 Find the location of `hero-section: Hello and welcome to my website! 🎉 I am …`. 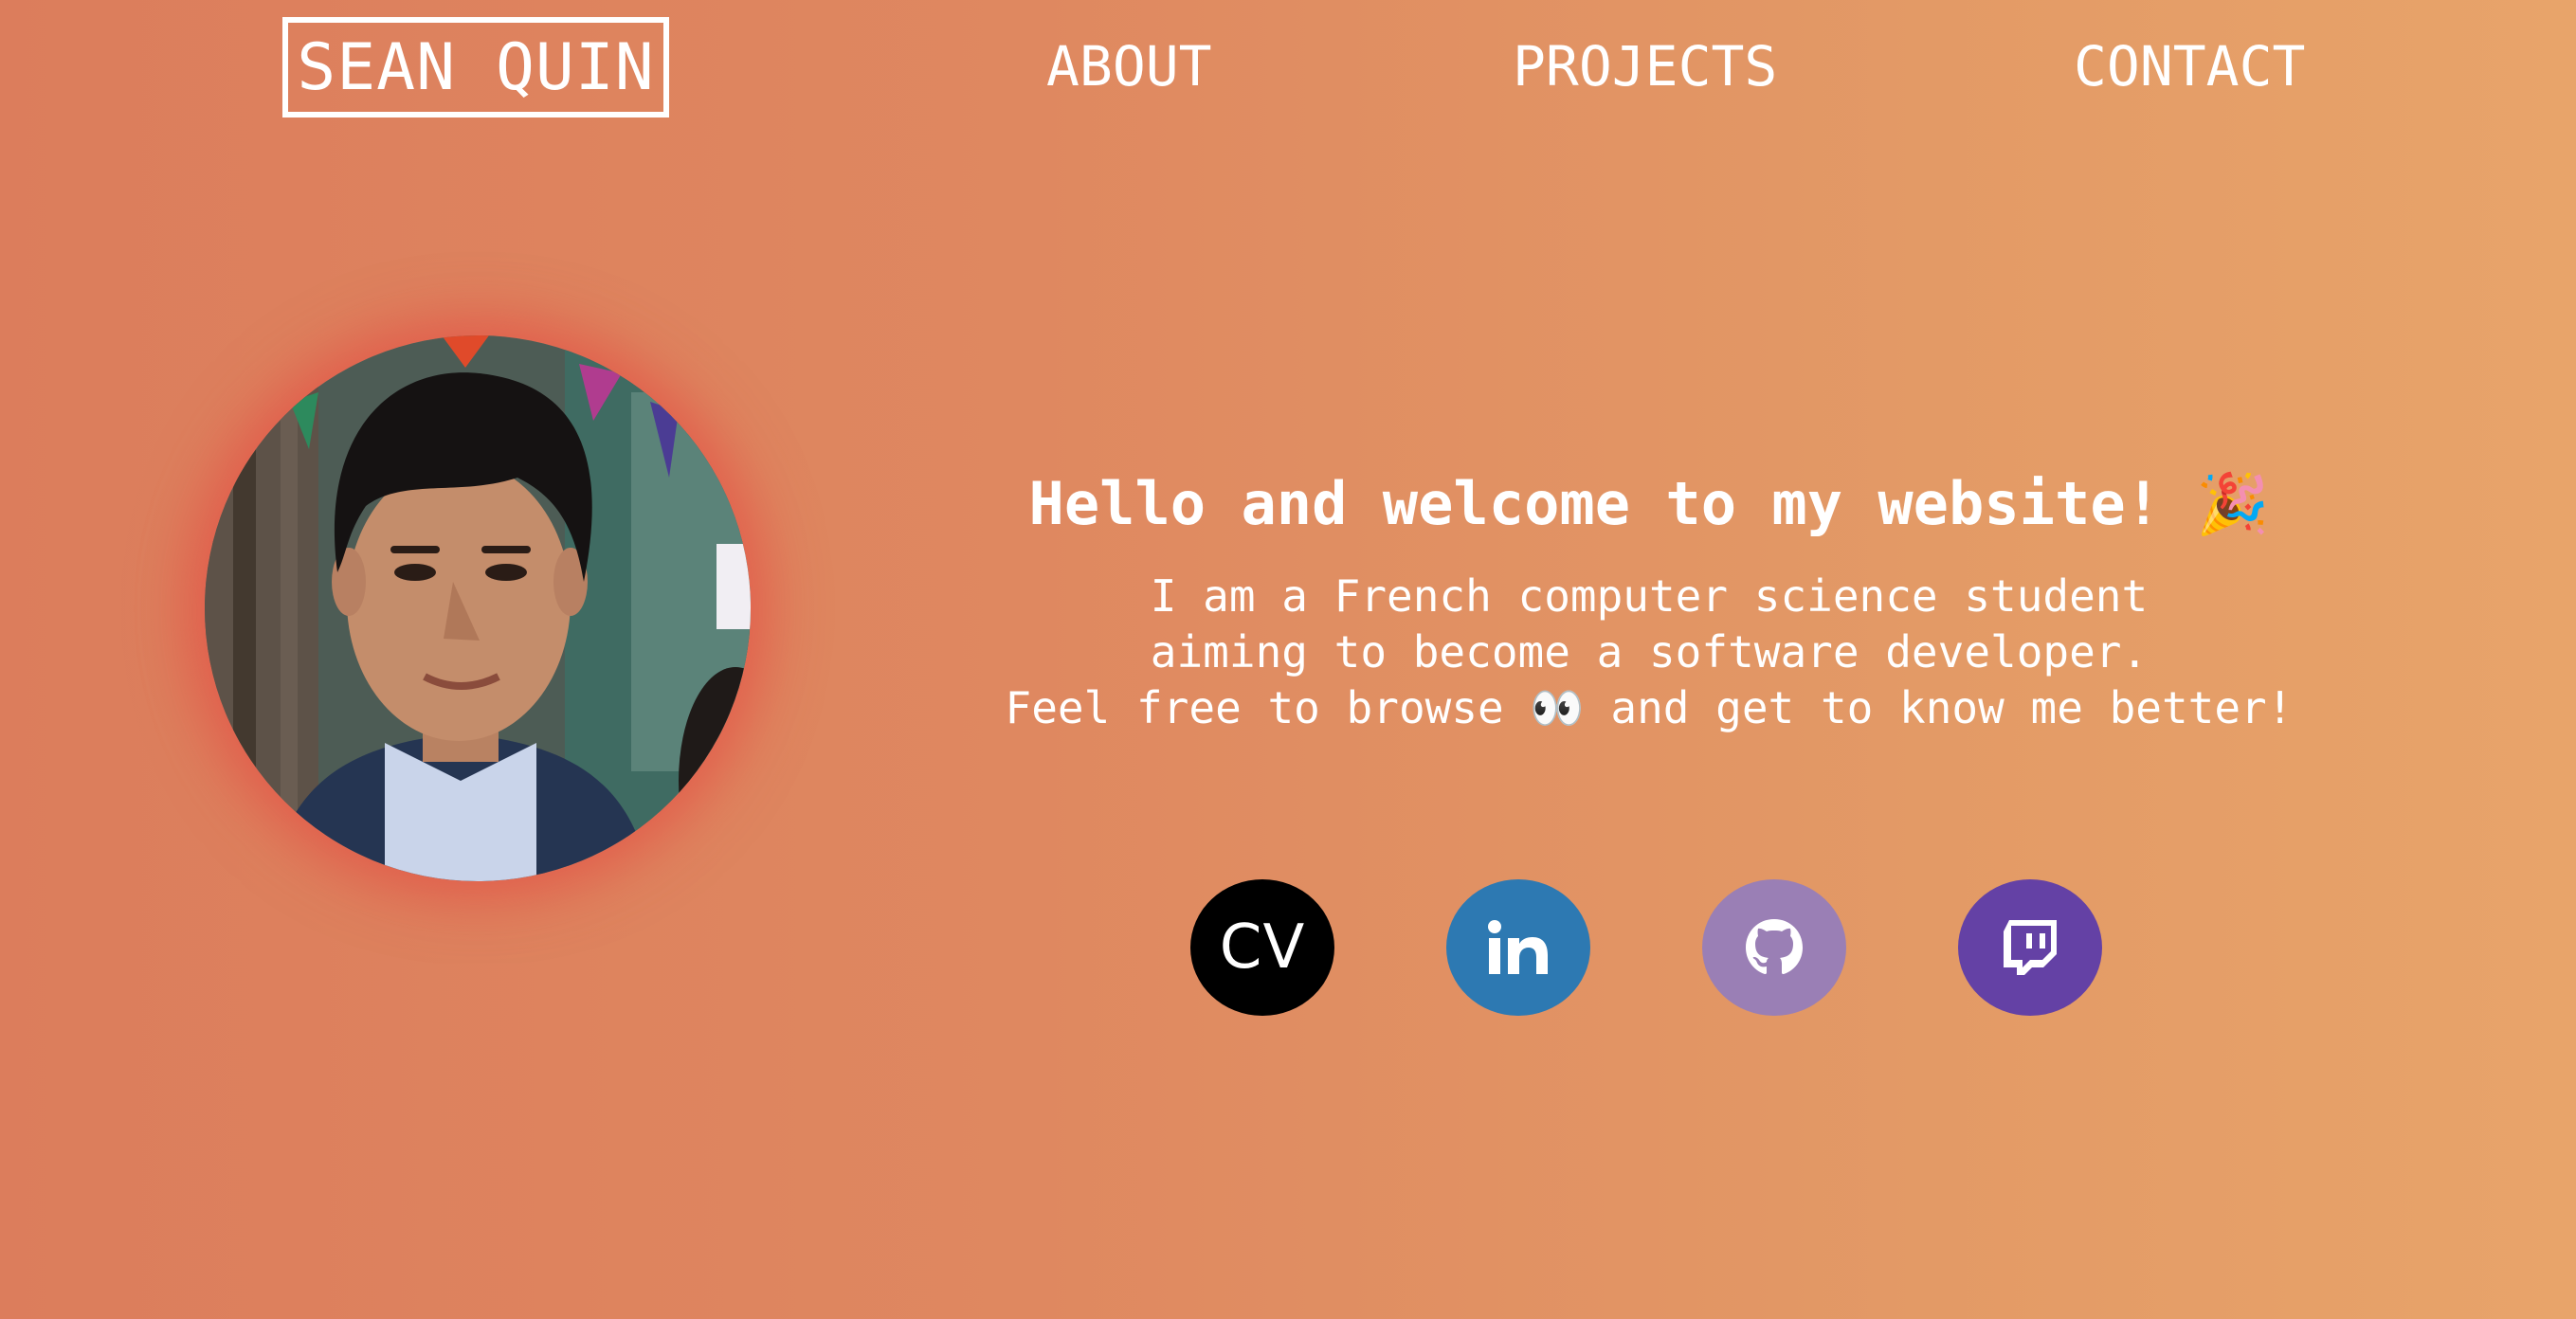

hero-section: Hello and welcome to my website! 🎉 I am … is located at coordinates (1649, 590).